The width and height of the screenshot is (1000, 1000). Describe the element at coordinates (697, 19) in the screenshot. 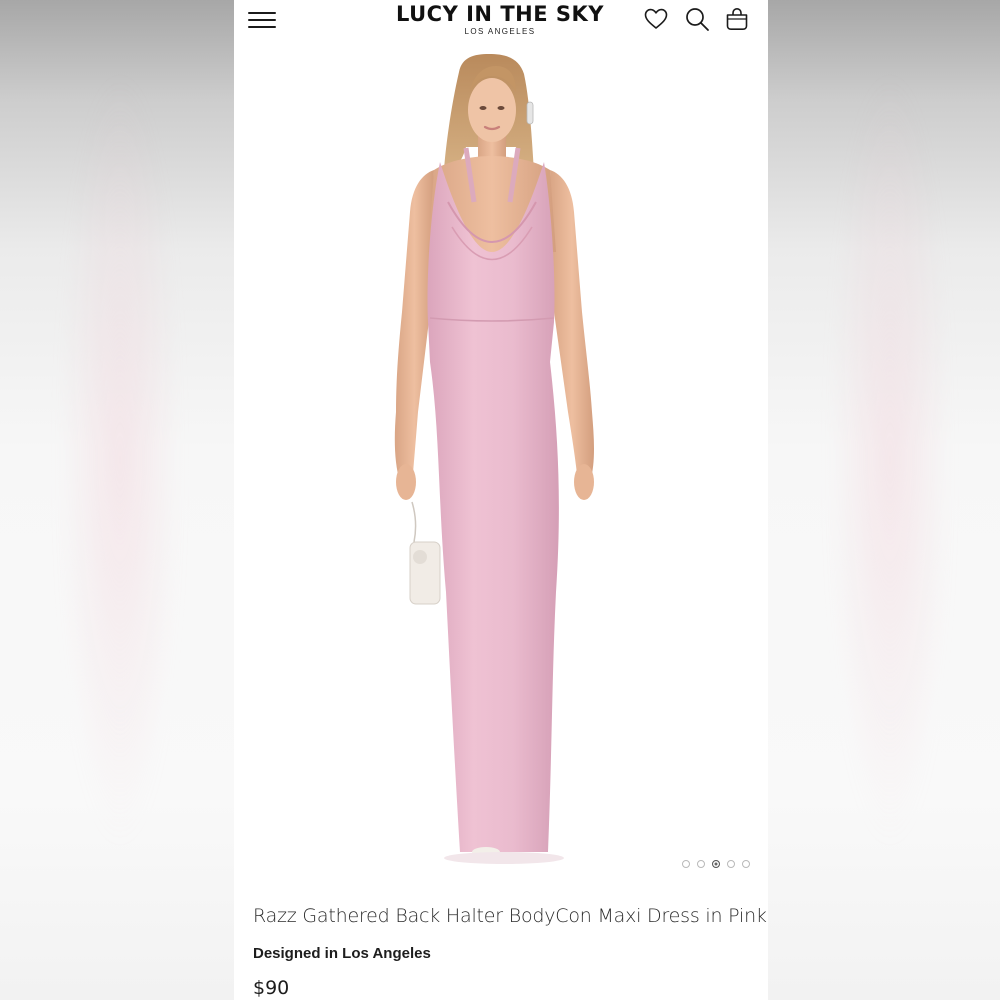

I see `search-icon` at that location.